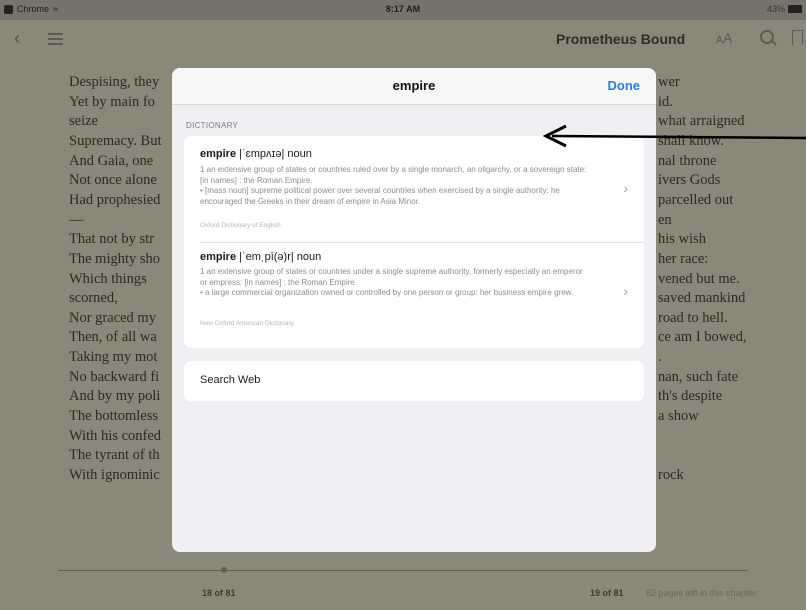  What do you see at coordinates (607, 593) in the screenshot?
I see `right-page-number: 19 of 81` at bounding box center [607, 593].